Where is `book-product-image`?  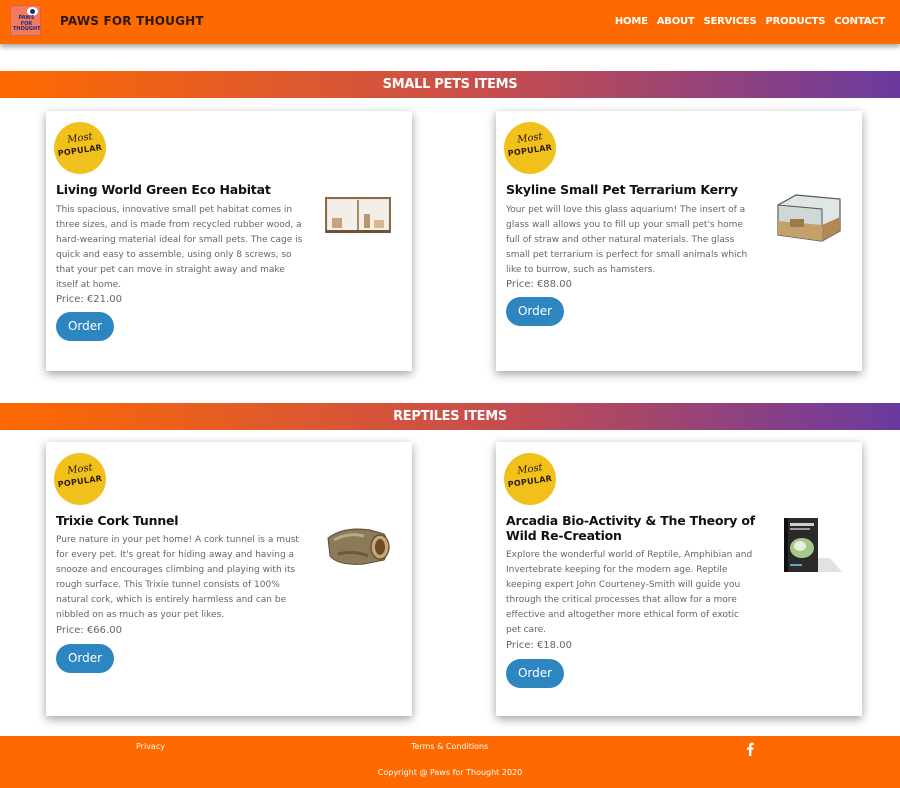 book-product-image is located at coordinates (813, 545).